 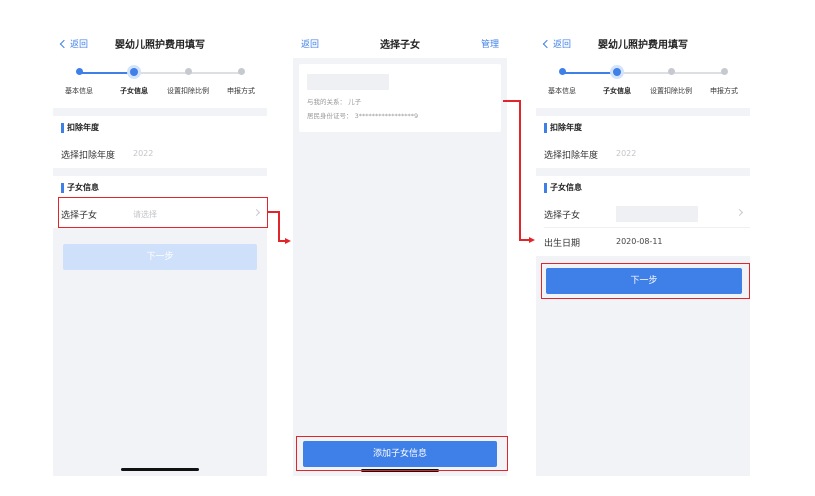 What do you see at coordinates (163, 212) in the screenshot?
I see `highlight-select-child` at bounding box center [163, 212].